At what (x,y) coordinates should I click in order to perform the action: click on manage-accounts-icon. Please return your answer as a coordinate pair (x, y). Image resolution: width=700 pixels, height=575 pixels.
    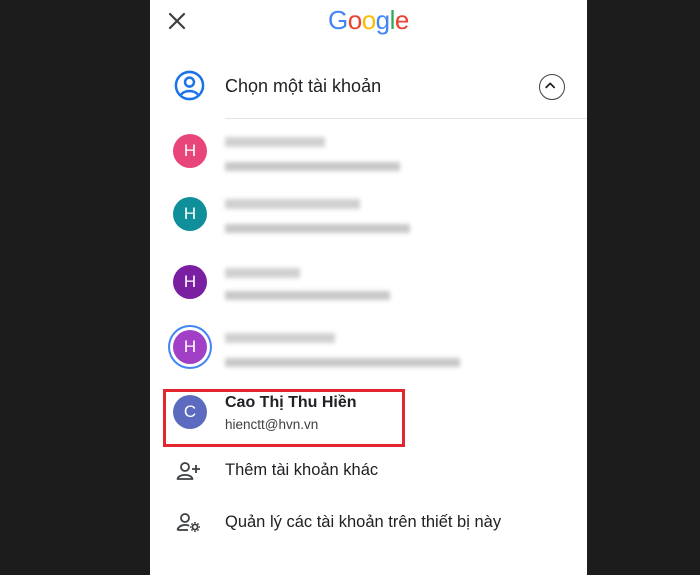
    Looking at the image, I should click on (188, 522).